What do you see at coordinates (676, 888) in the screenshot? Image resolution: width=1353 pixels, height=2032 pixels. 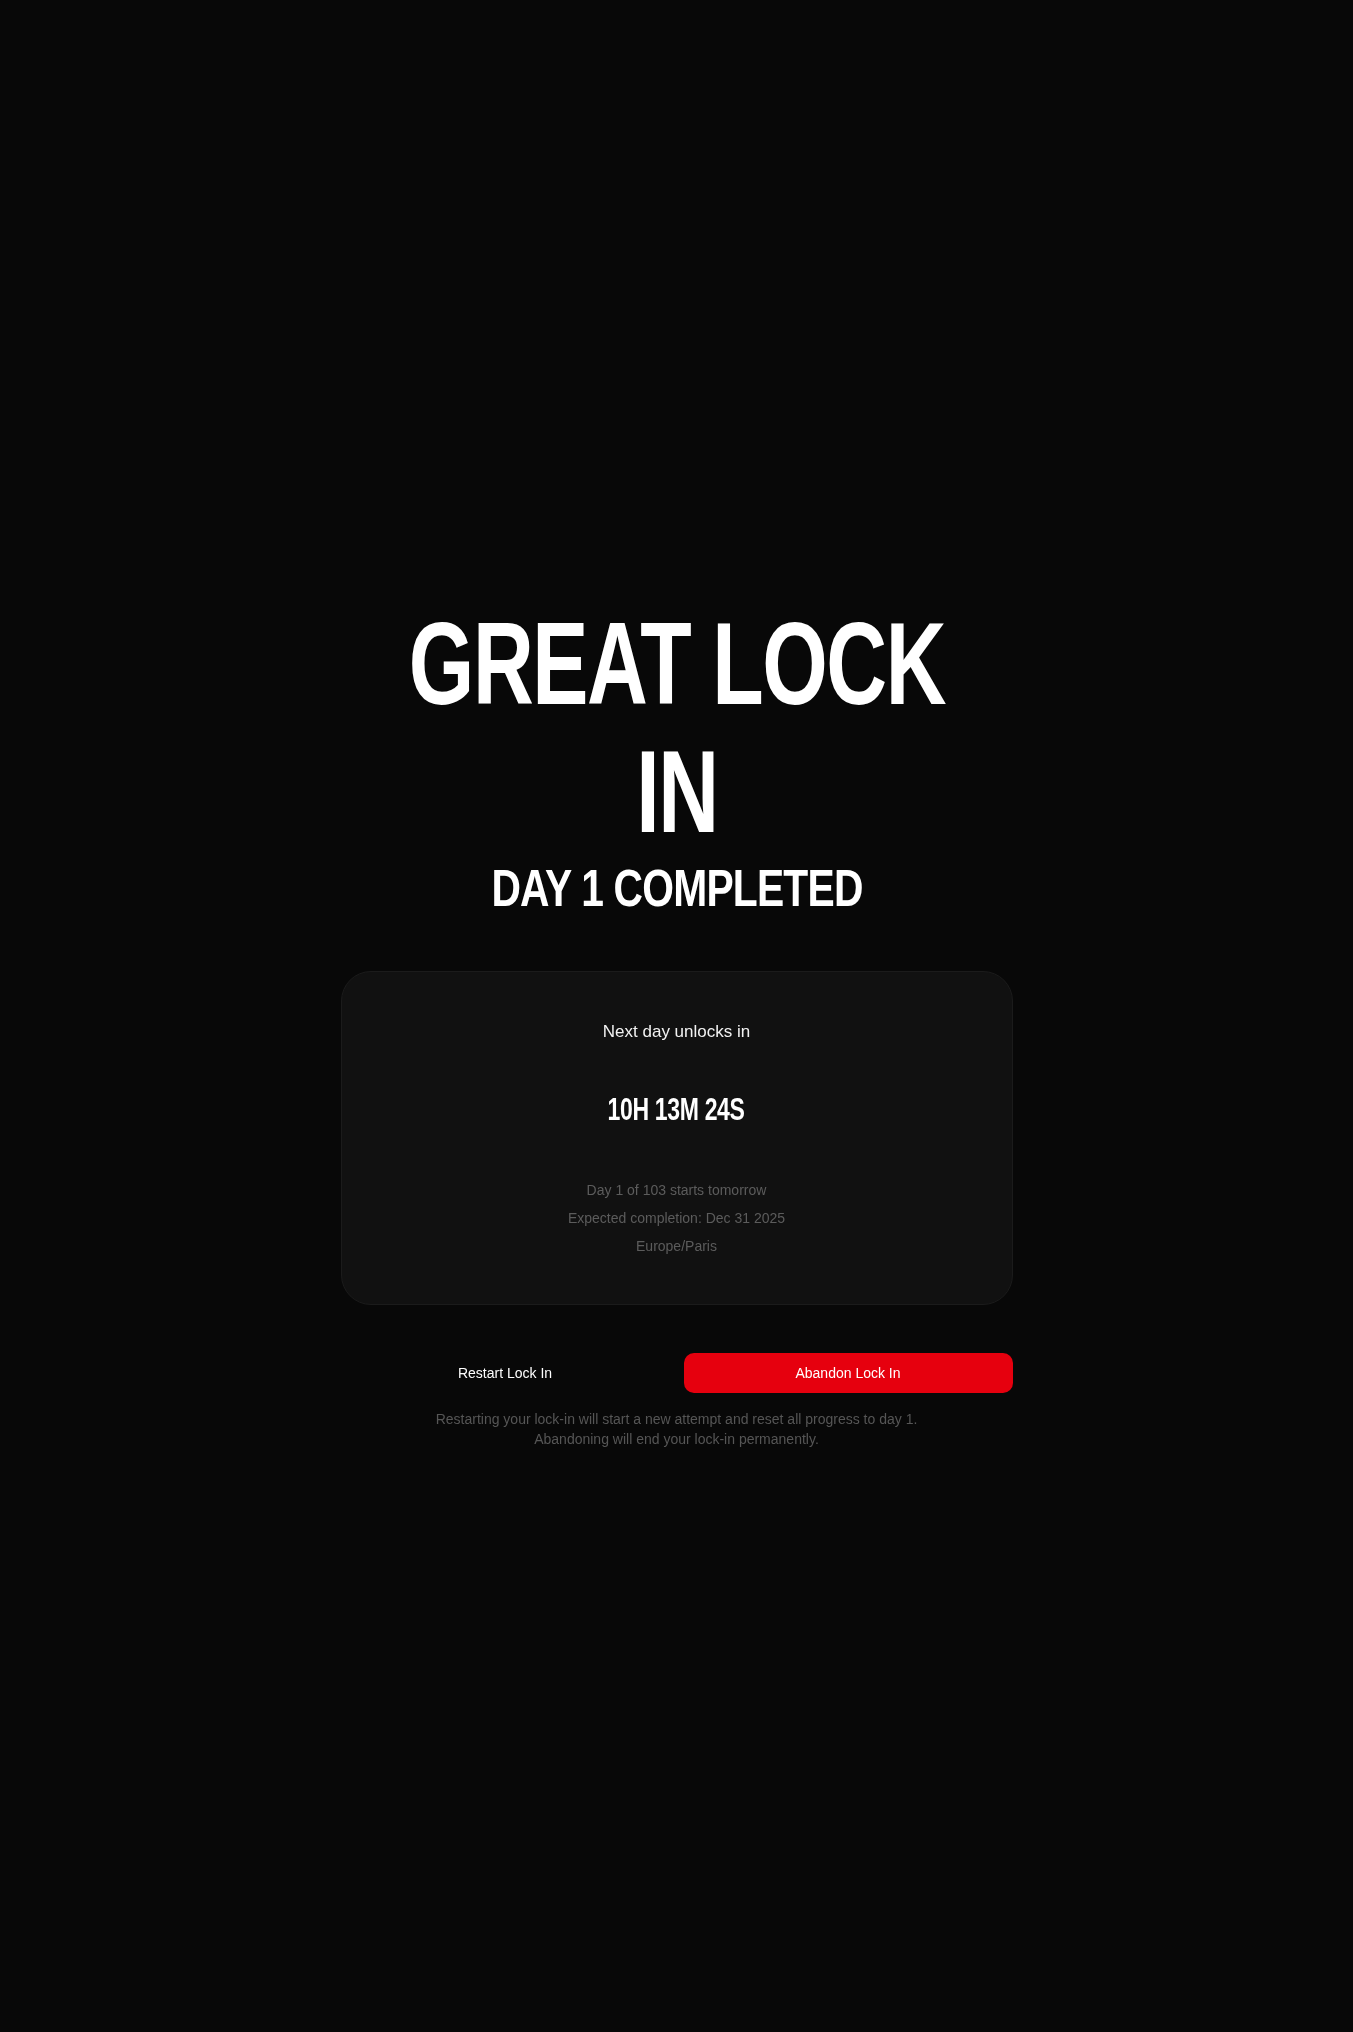 I see `day-completed-heading: DAY 1 COMPLETED` at bounding box center [676, 888].